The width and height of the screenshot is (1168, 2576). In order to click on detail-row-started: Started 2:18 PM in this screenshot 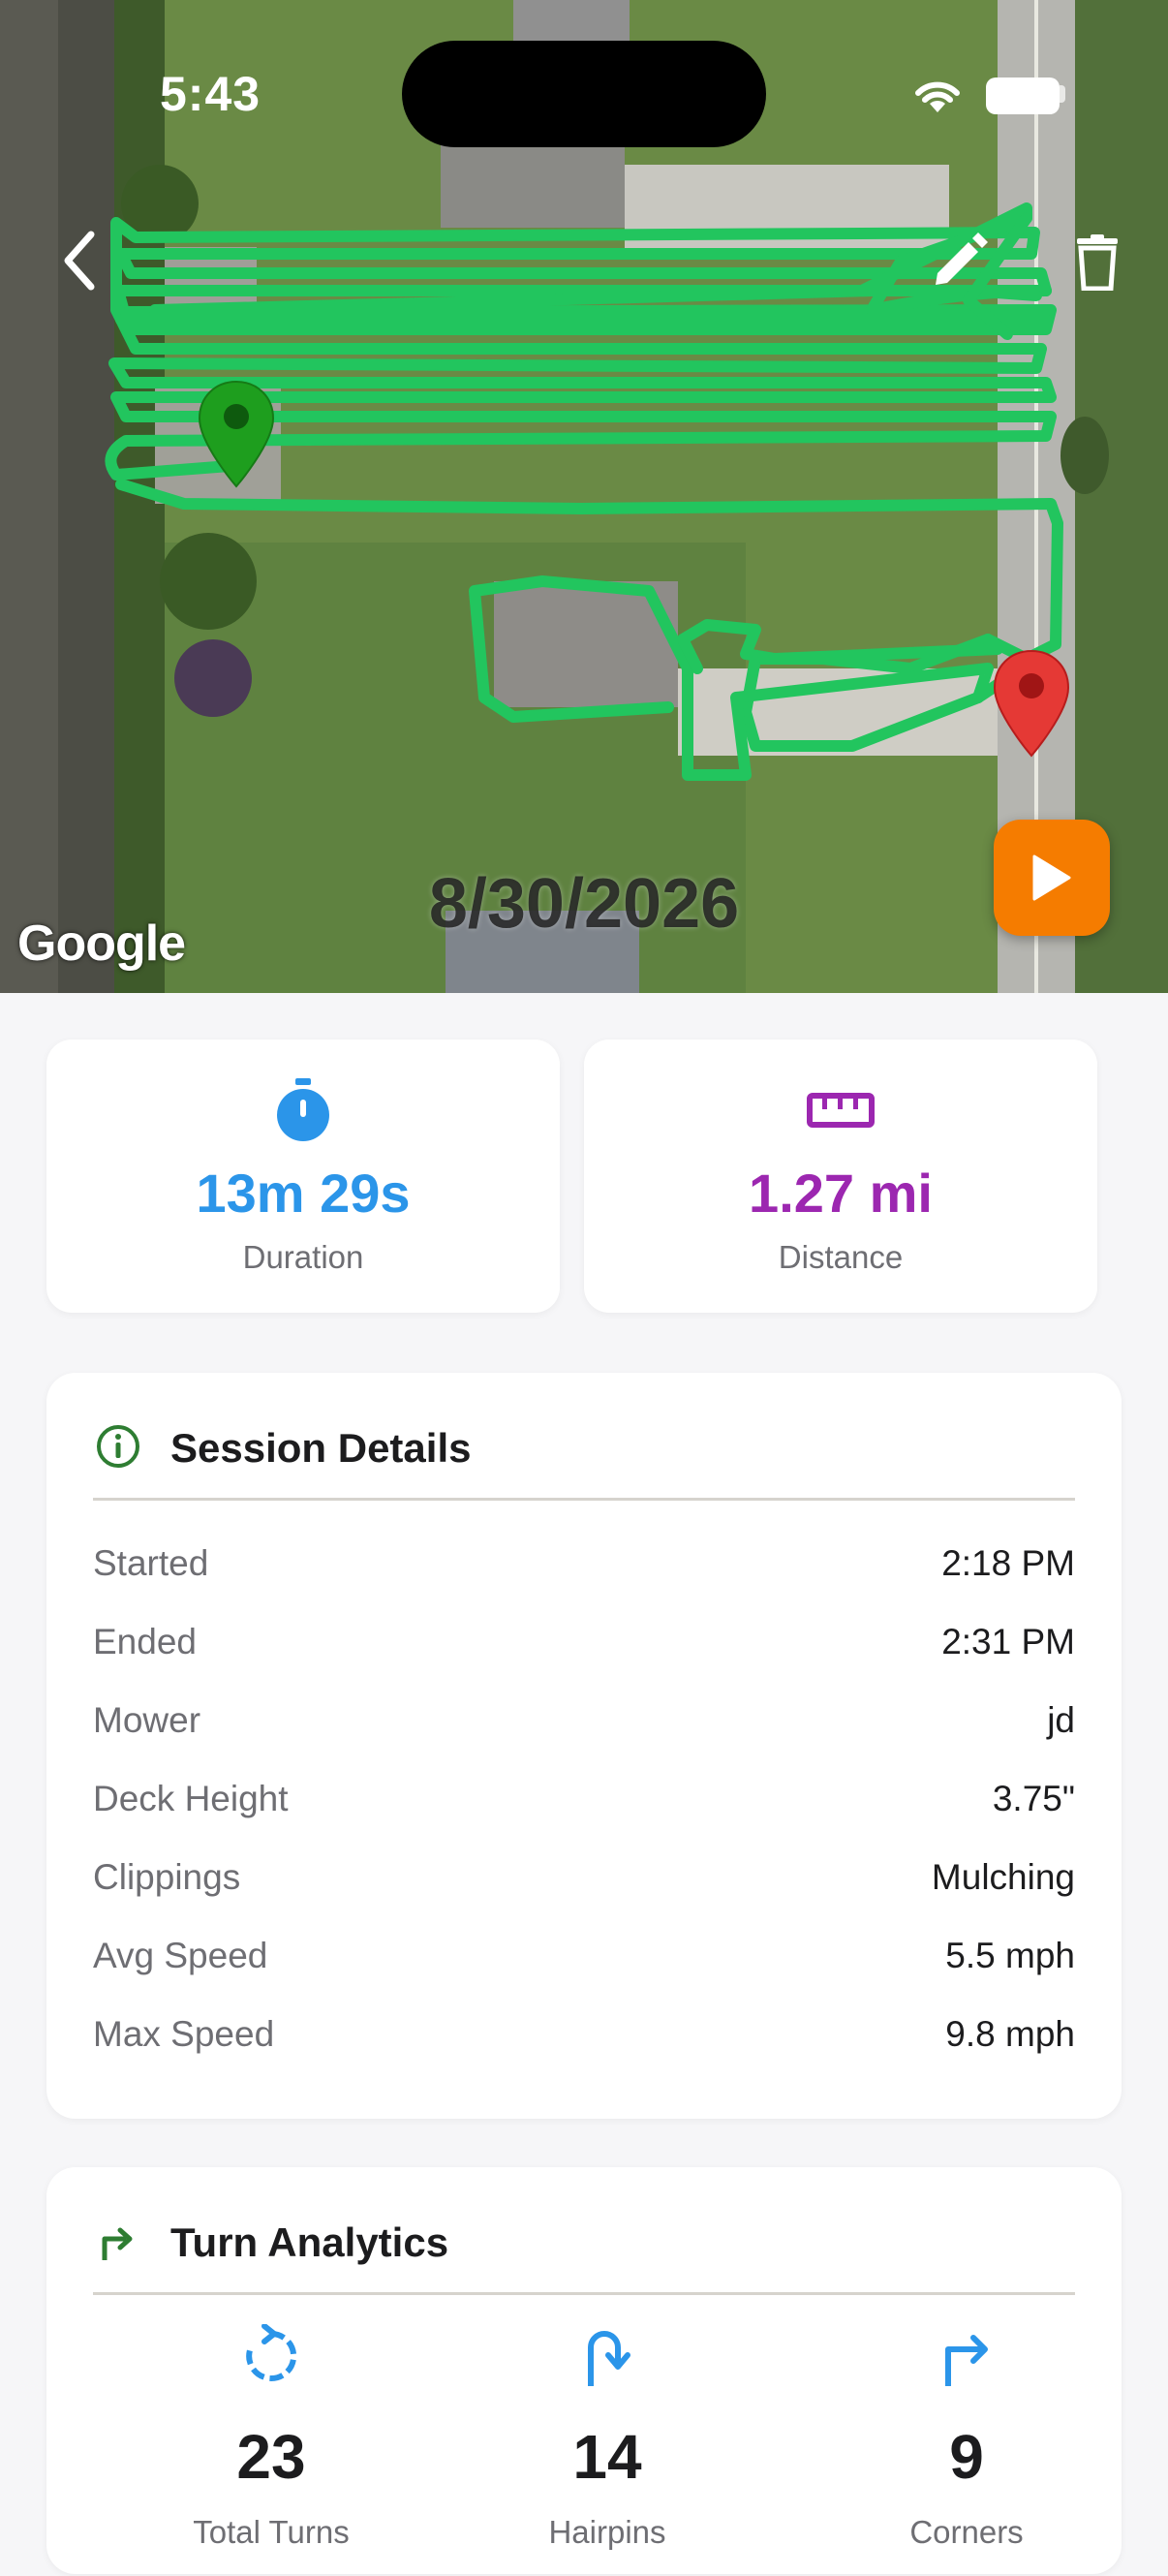, I will do `click(584, 1572)`.